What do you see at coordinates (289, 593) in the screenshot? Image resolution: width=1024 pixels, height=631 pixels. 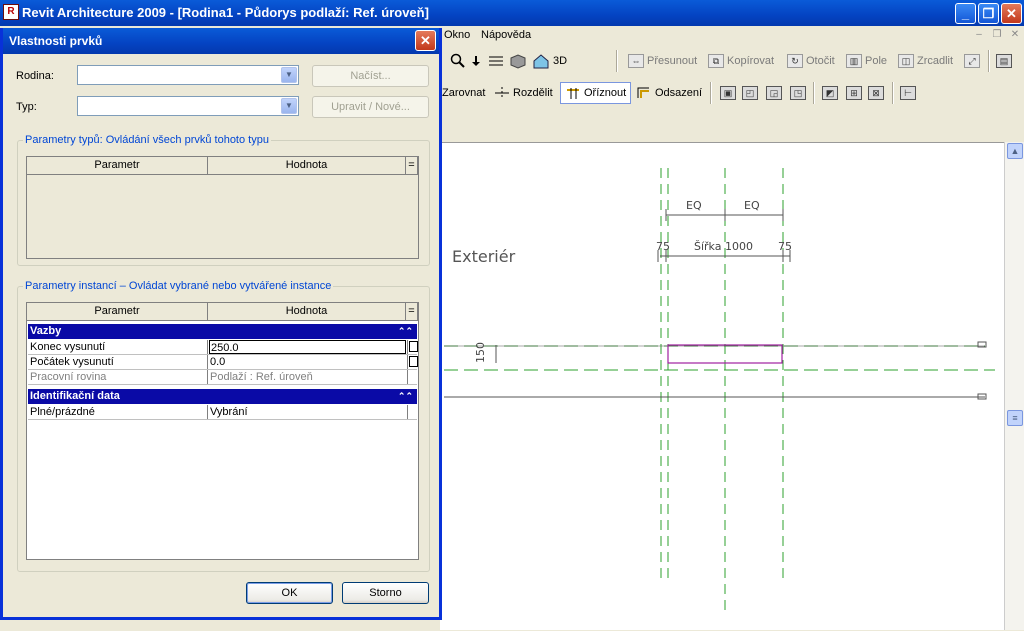 I see `ok-button: OK` at bounding box center [289, 593].